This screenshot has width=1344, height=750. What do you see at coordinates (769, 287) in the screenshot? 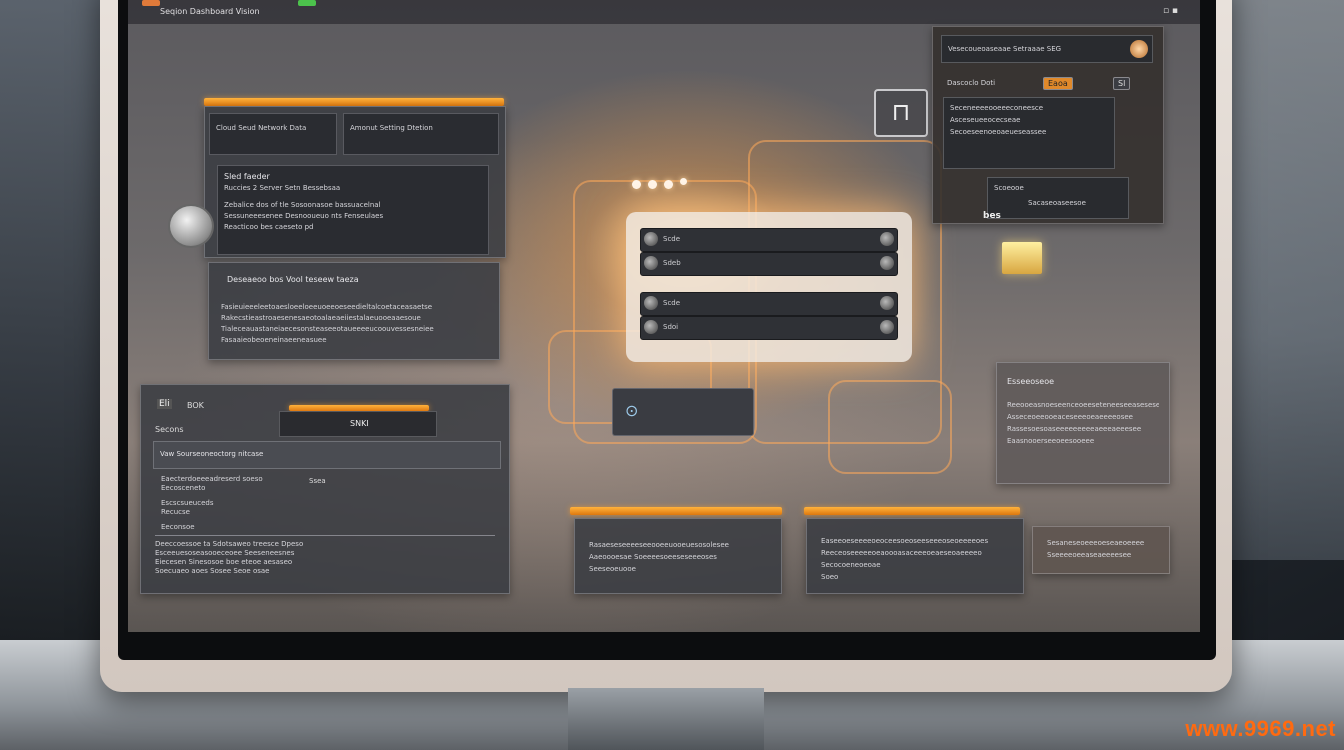
I see `center-control-widget: Scde Sdeb Scde Sdoi` at bounding box center [769, 287].